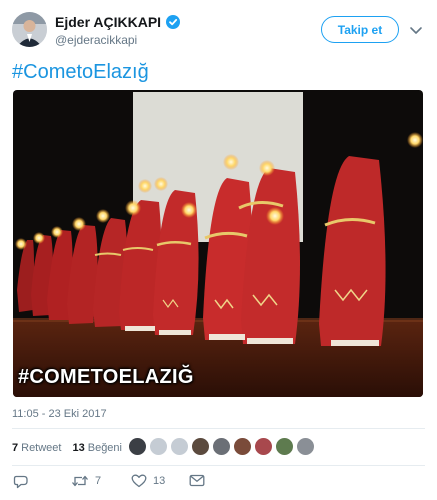  What do you see at coordinates (78, 448) in the screenshot?
I see `like-stat-count: 13` at bounding box center [78, 448].